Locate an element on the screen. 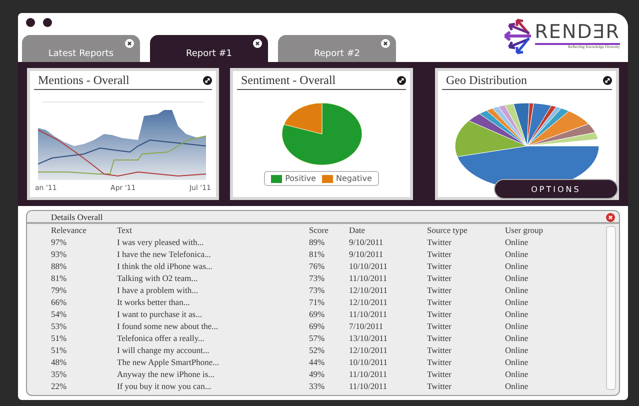 This screenshot has height=406, width=639. table-cell-text: 89% is located at coordinates (317, 242).